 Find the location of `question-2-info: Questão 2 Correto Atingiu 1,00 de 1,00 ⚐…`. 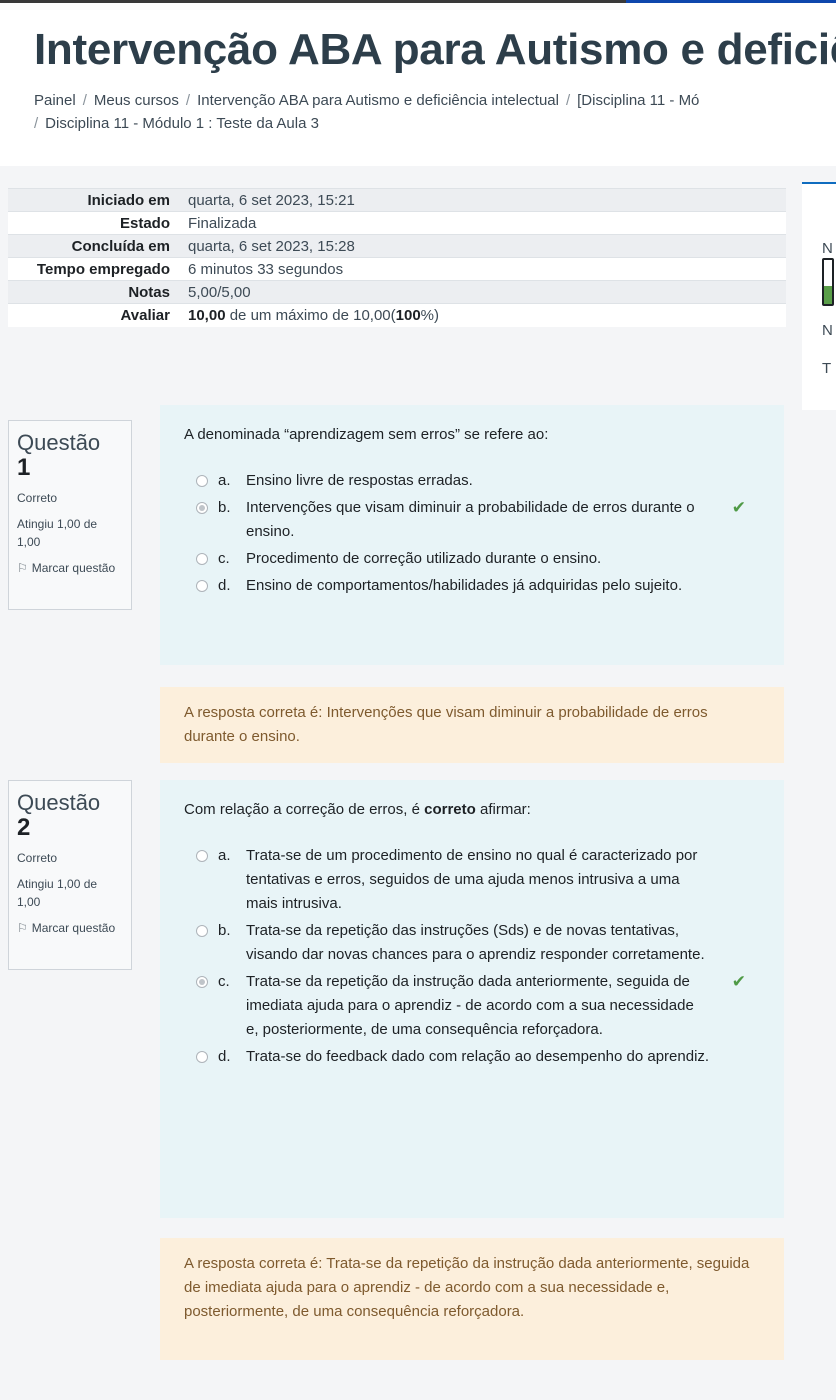

question-2-info: Questão 2 Correto Atingiu 1,00 de 1,00 ⚐… is located at coordinates (70, 875).